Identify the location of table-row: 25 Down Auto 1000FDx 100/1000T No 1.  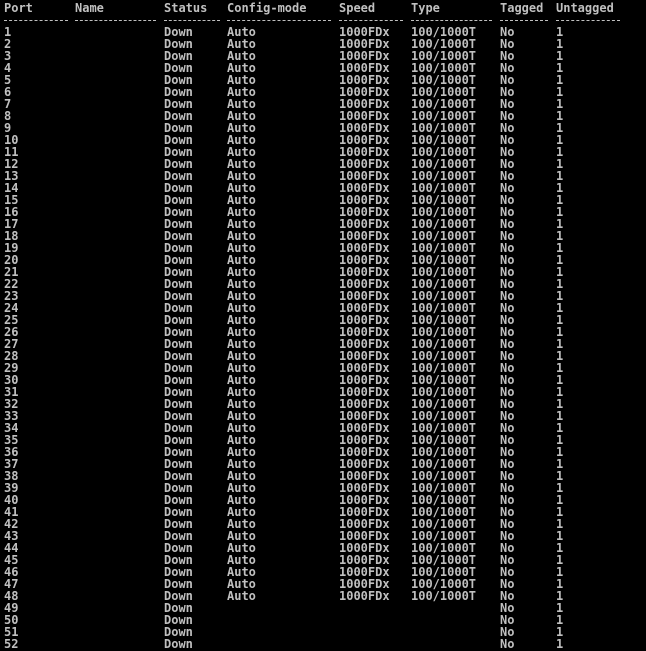
(324, 320).